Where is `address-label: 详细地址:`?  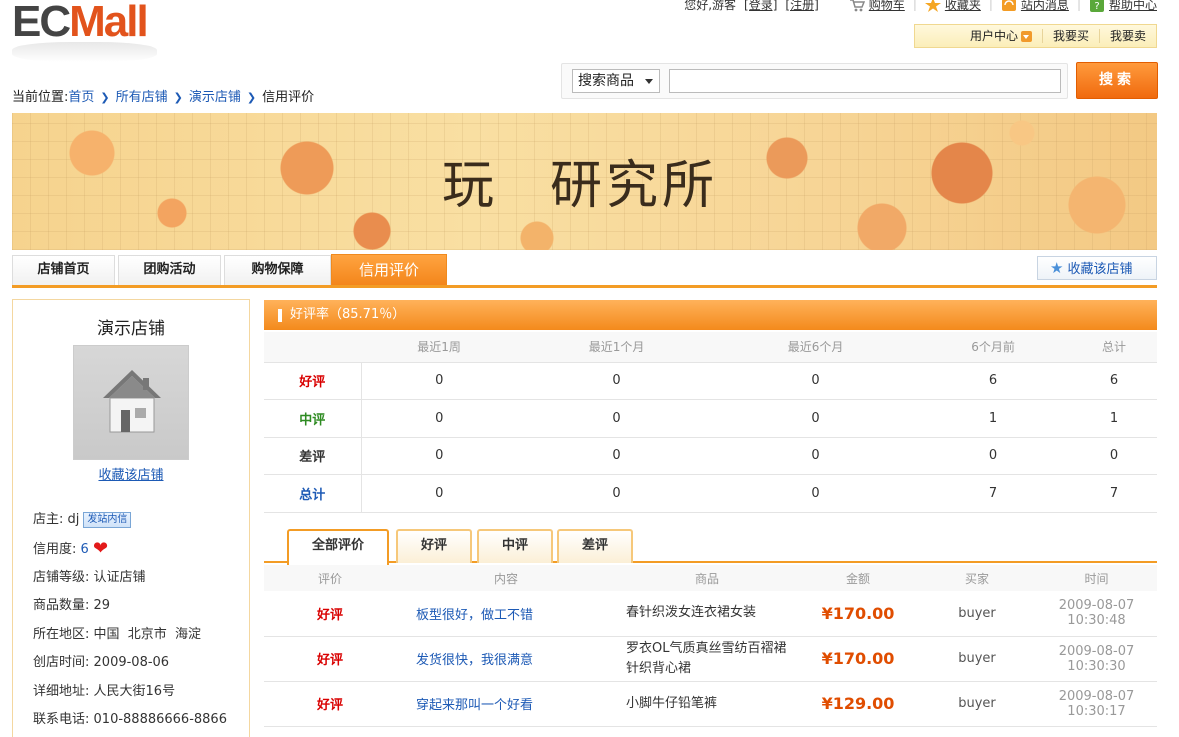 address-label: 详细地址: is located at coordinates (61, 691).